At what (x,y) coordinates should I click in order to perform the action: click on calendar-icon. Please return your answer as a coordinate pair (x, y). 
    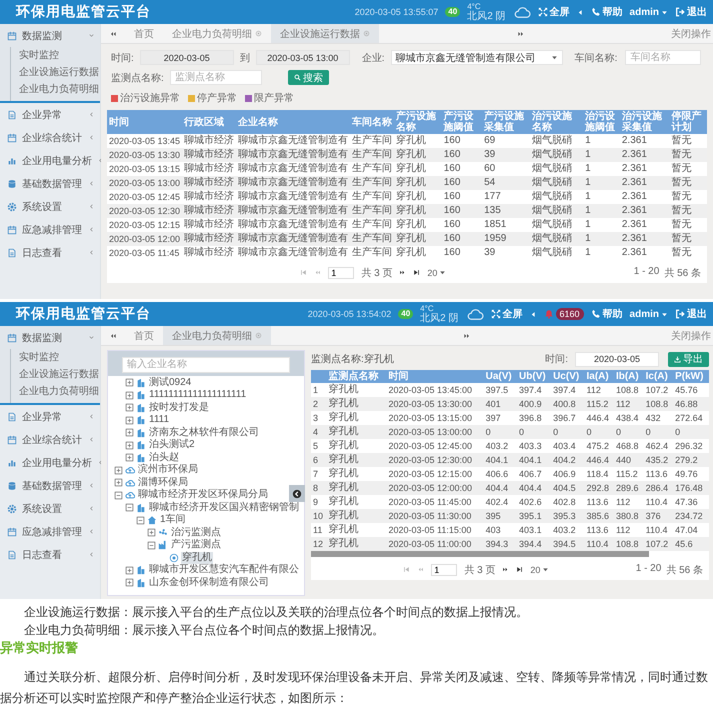
    Looking at the image, I should click on (12, 439).